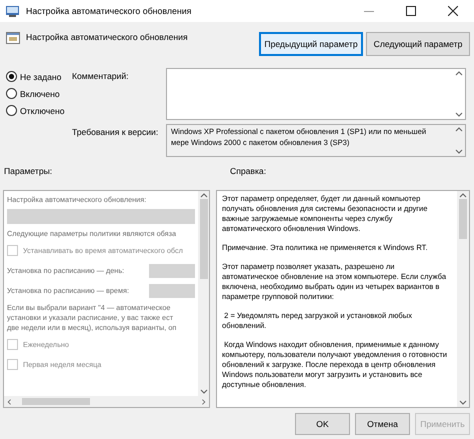  Describe the element at coordinates (322, 424) in the screenshot. I see `dialog-button: OK` at that location.